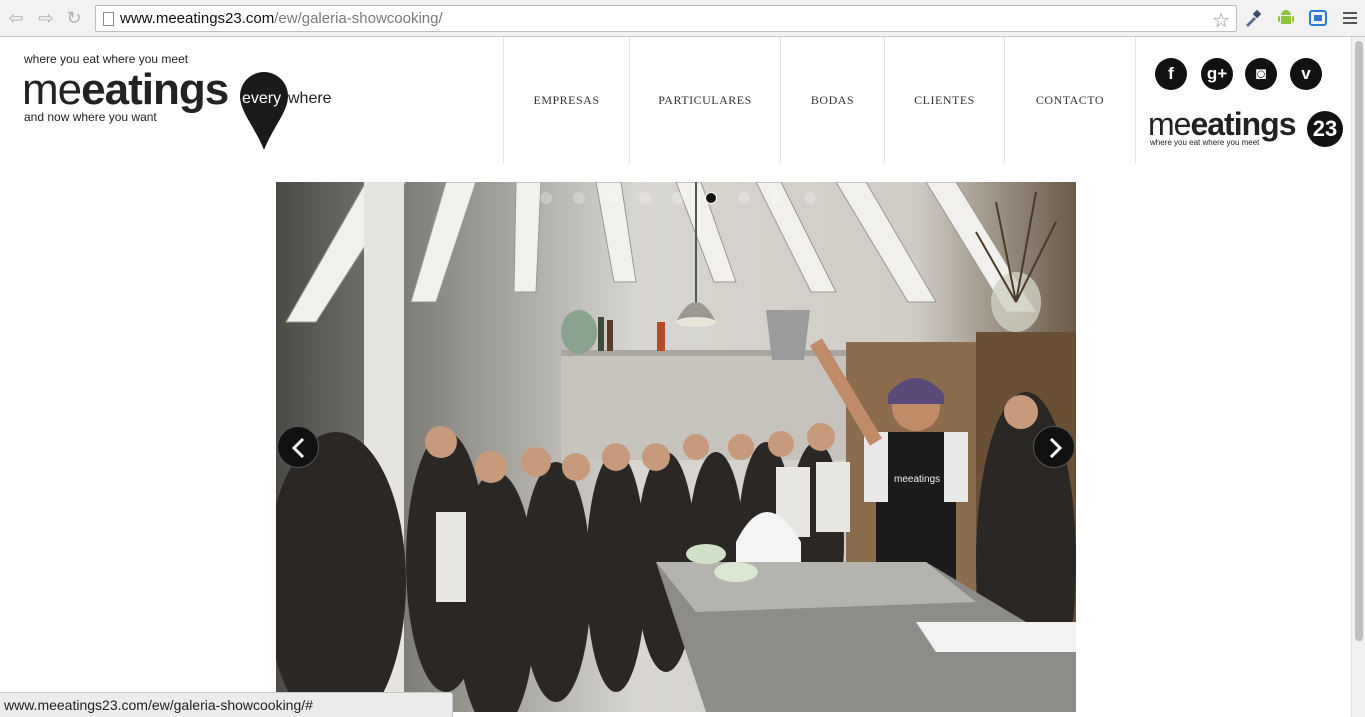  I want to click on slider-pagination, so click(676, 198).